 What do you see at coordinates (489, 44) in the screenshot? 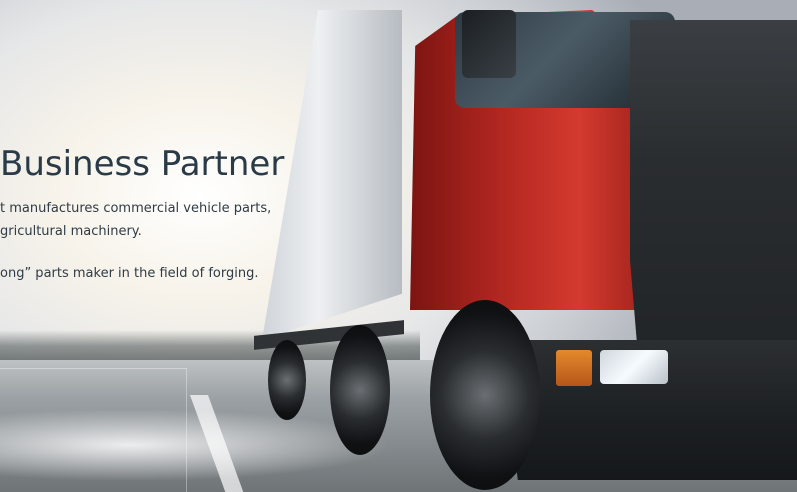
I see `side-mirror` at bounding box center [489, 44].